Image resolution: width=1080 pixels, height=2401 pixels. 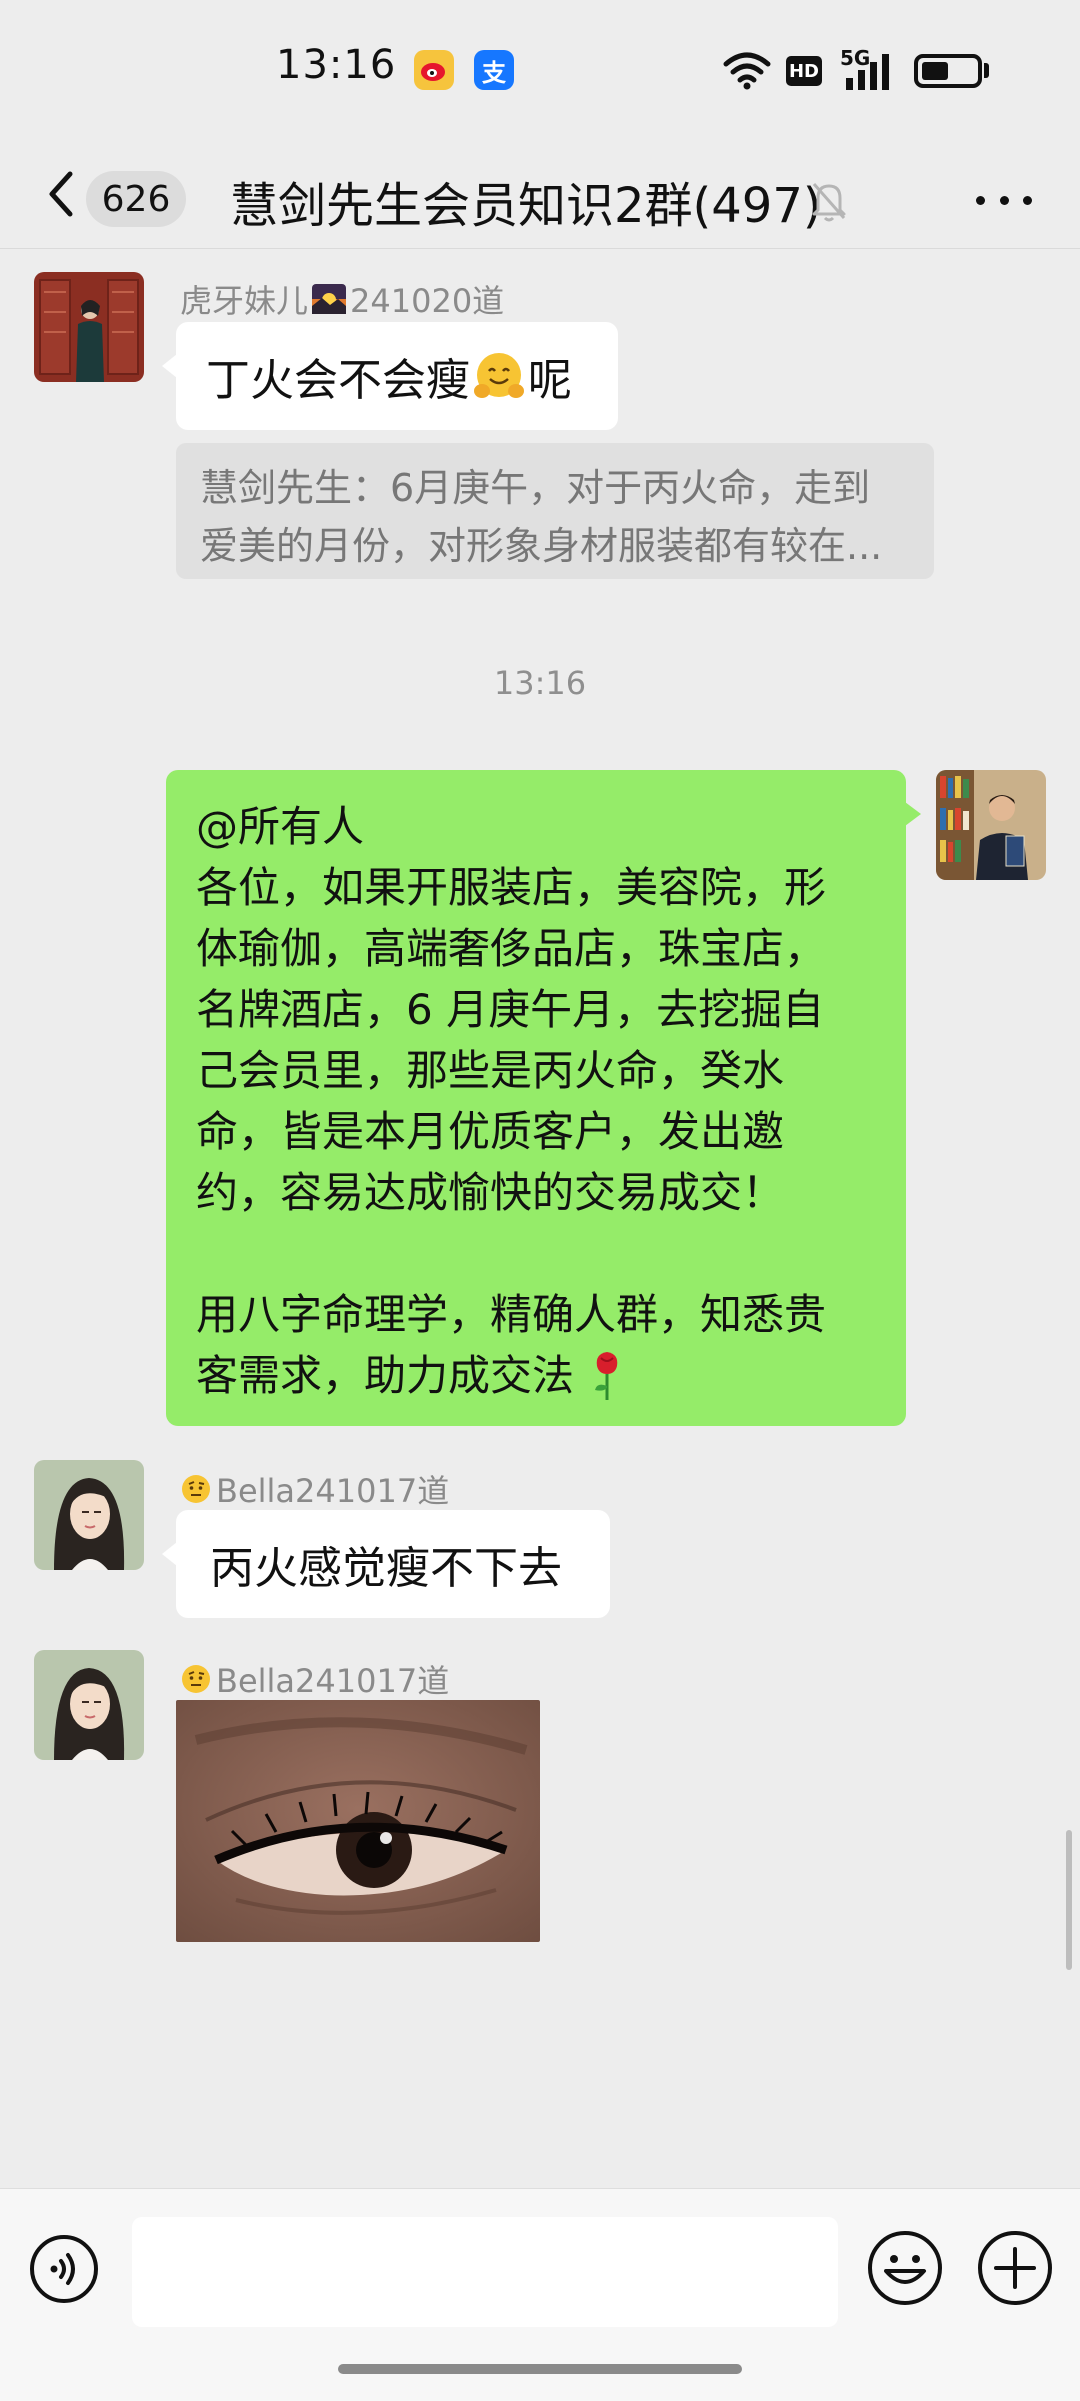 I want to click on sender-name-text: 虎牙妹儿, so click(x=244, y=301).